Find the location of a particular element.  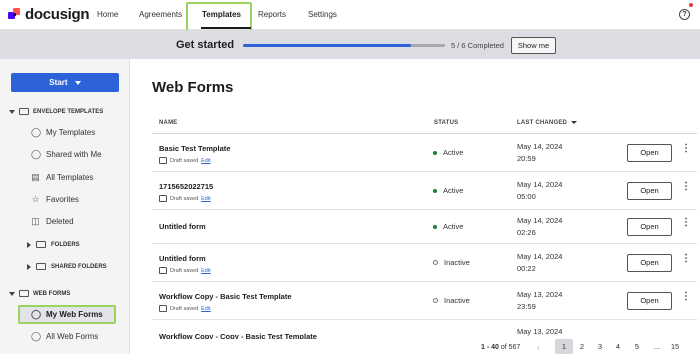

notification-dot-icon is located at coordinates (691, 5).